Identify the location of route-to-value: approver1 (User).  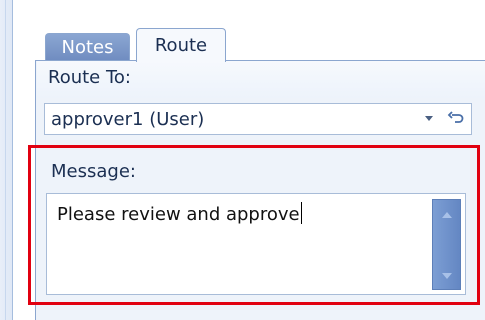
(128, 119).